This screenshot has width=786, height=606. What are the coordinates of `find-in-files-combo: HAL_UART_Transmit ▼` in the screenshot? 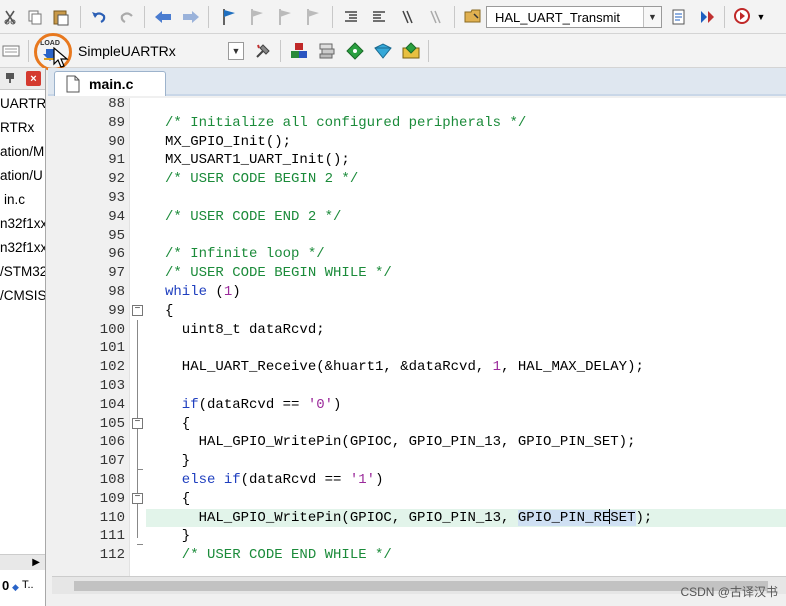 It's located at (562, 17).